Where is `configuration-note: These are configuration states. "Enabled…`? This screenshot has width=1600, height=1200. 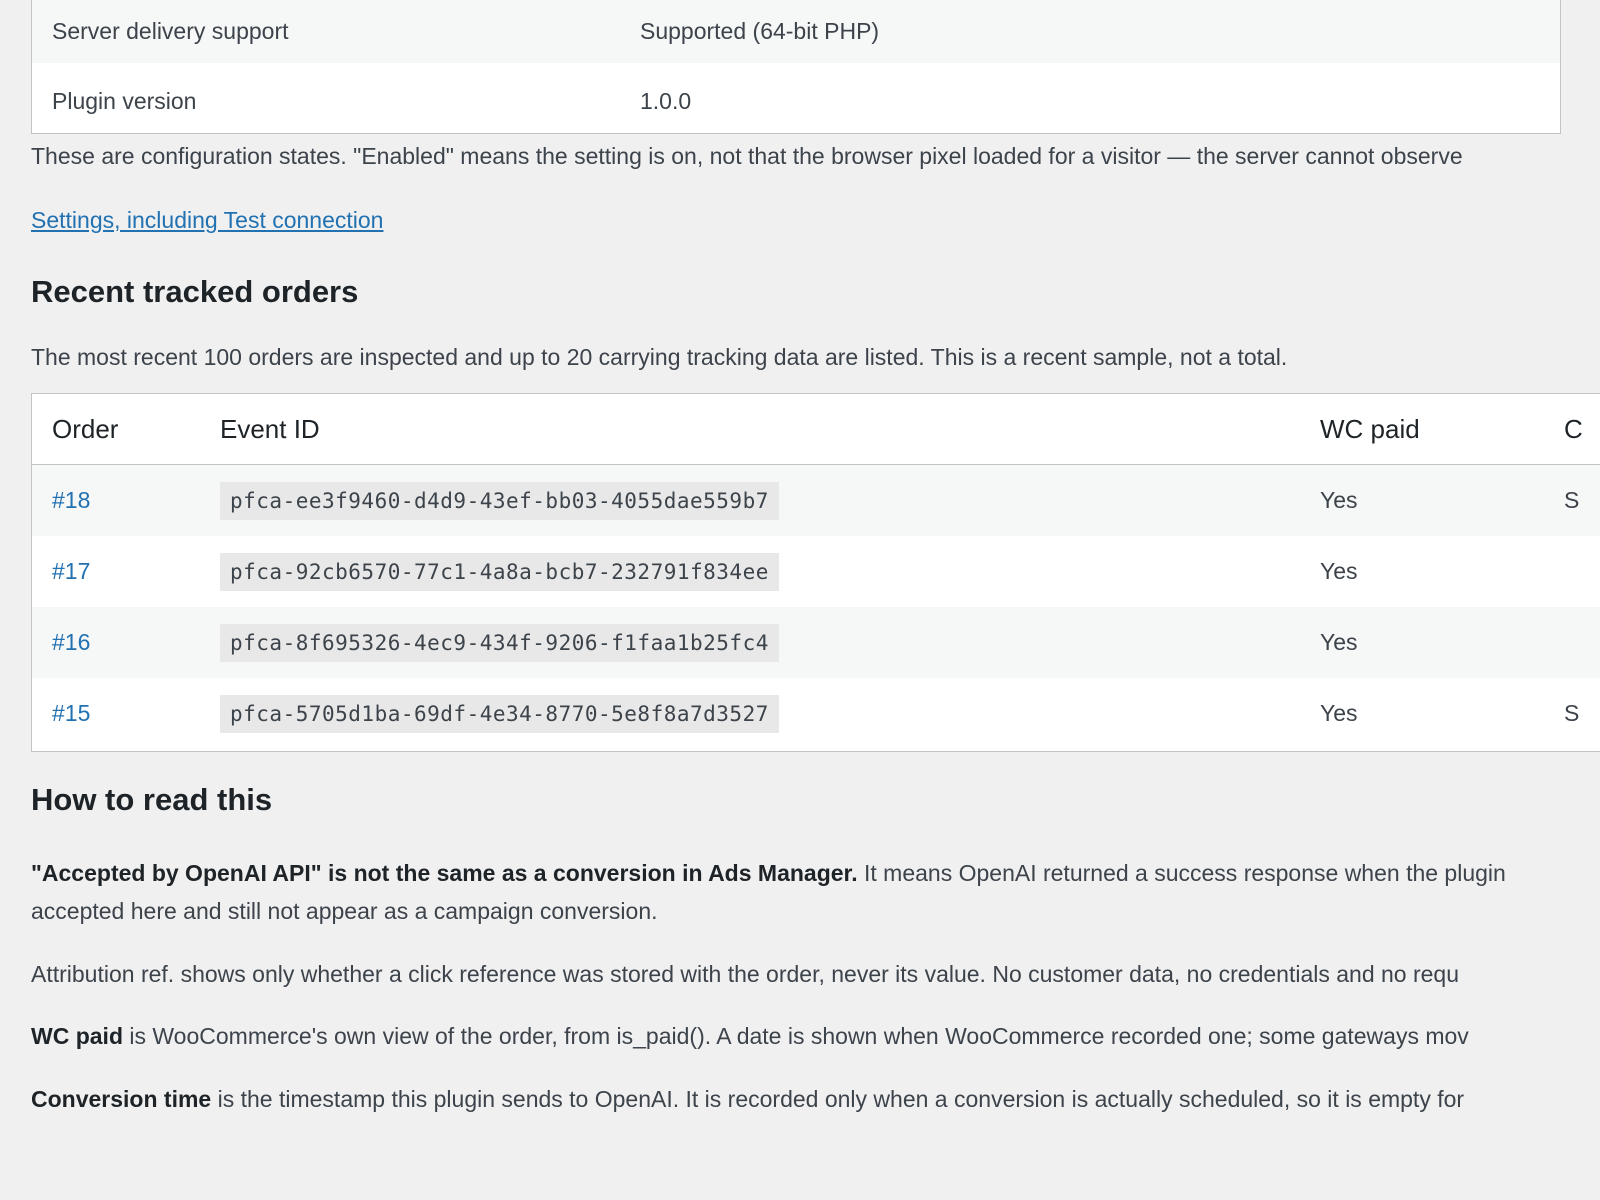
configuration-note: These are configuration states. "Enabled… is located at coordinates (747, 156).